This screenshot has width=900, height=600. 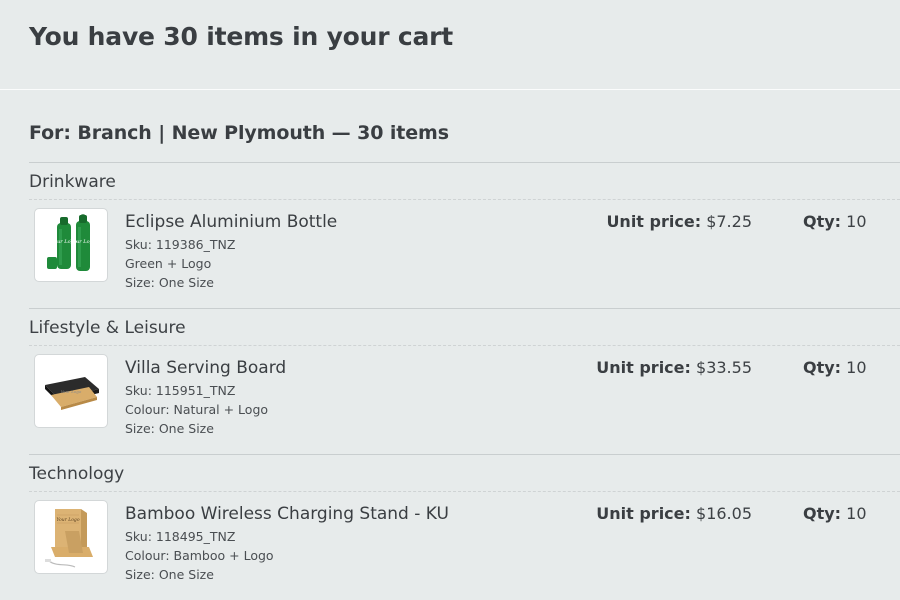 What do you see at coordinates (199, 555) in the screenshot?
I see `product-option: Colour: Bamboo + Logo` at bounding box center [199, 555].